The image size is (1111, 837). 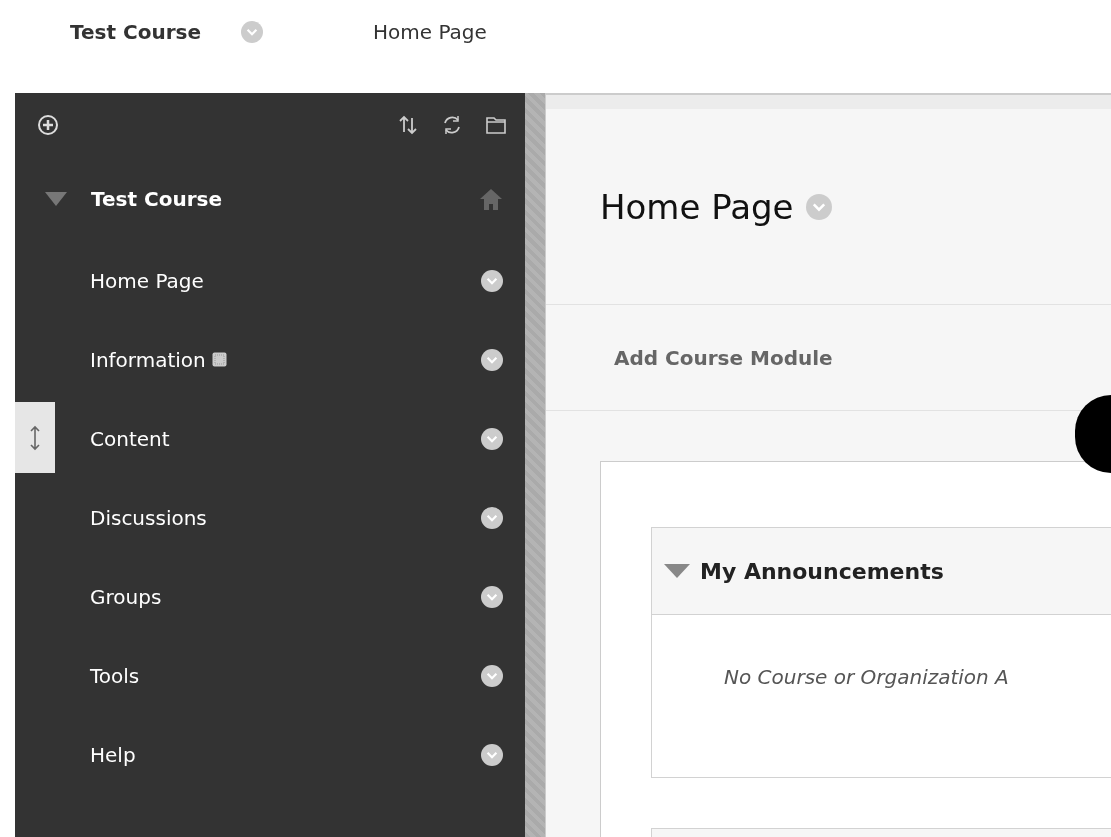 What do you see at coordinates (822, 571) in the screenshot?
I see `module-title: My Announcements` at bounding box center [822, 571].